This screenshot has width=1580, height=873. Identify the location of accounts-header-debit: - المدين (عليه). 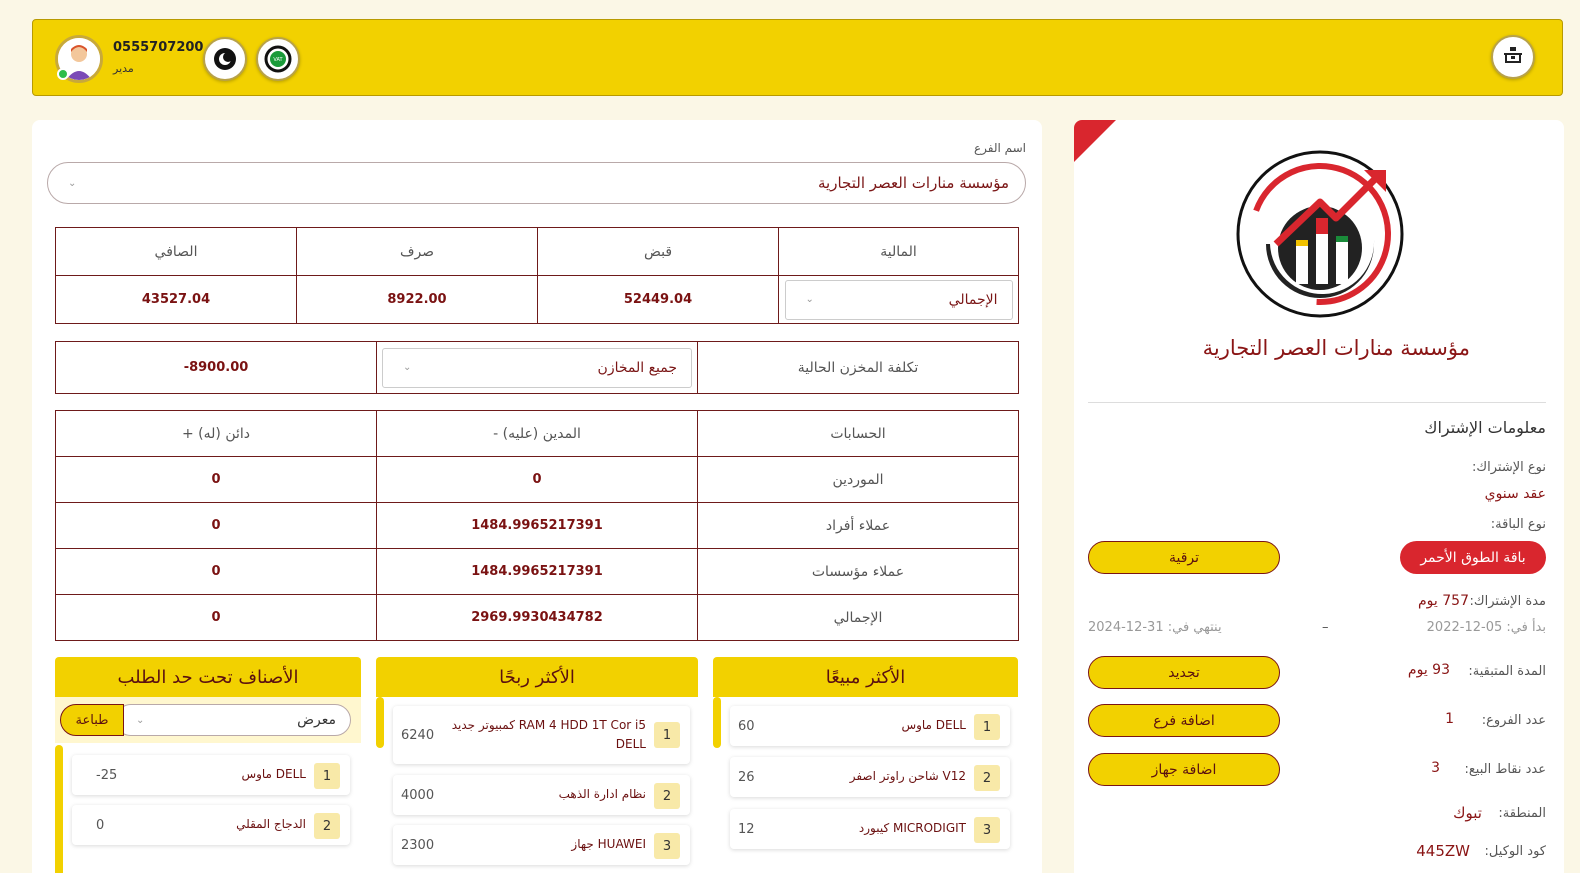
(537, 433).